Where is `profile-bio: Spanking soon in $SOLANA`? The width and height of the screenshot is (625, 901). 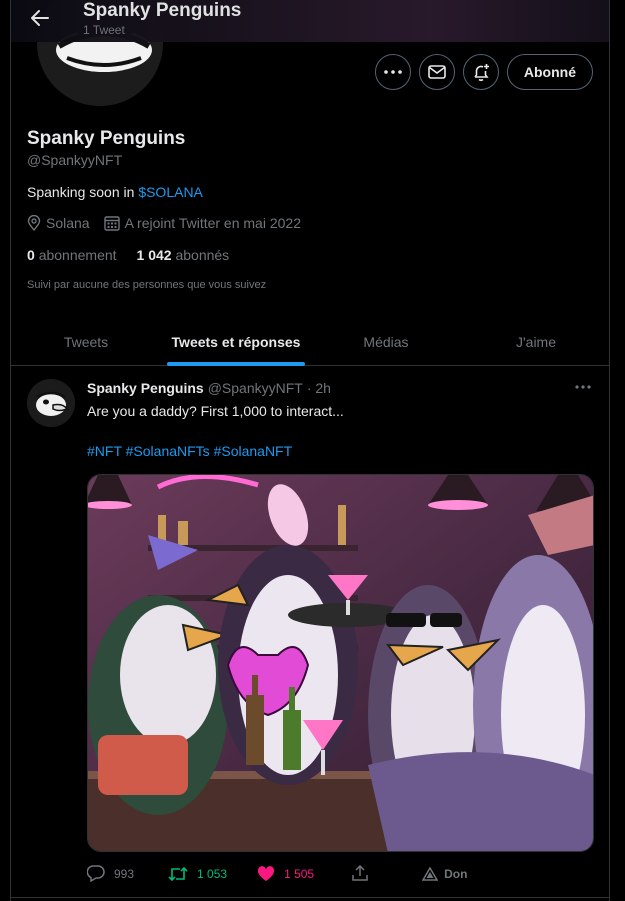
profile-bio: Spanking soon in $SOLANA is located at coordinates (115, 192).